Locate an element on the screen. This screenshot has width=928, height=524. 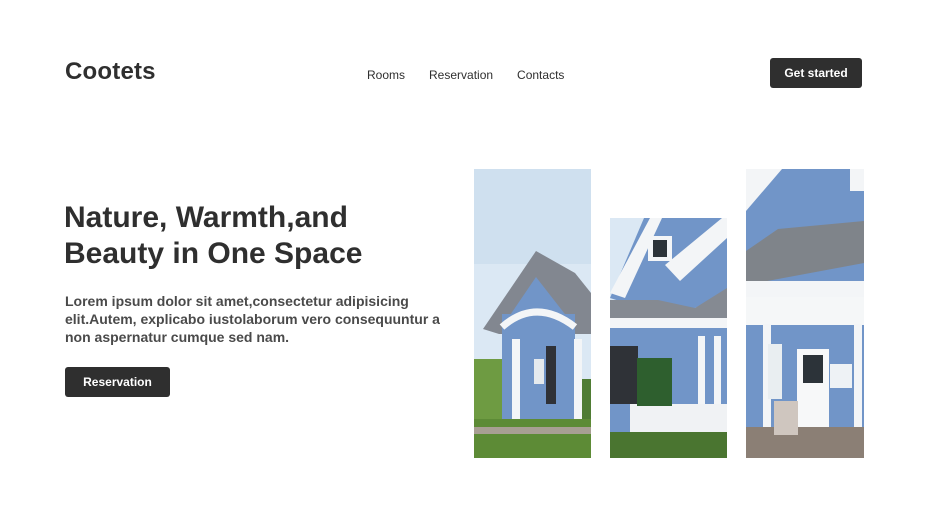
house-photo-left is located at coordinates (532, 313).